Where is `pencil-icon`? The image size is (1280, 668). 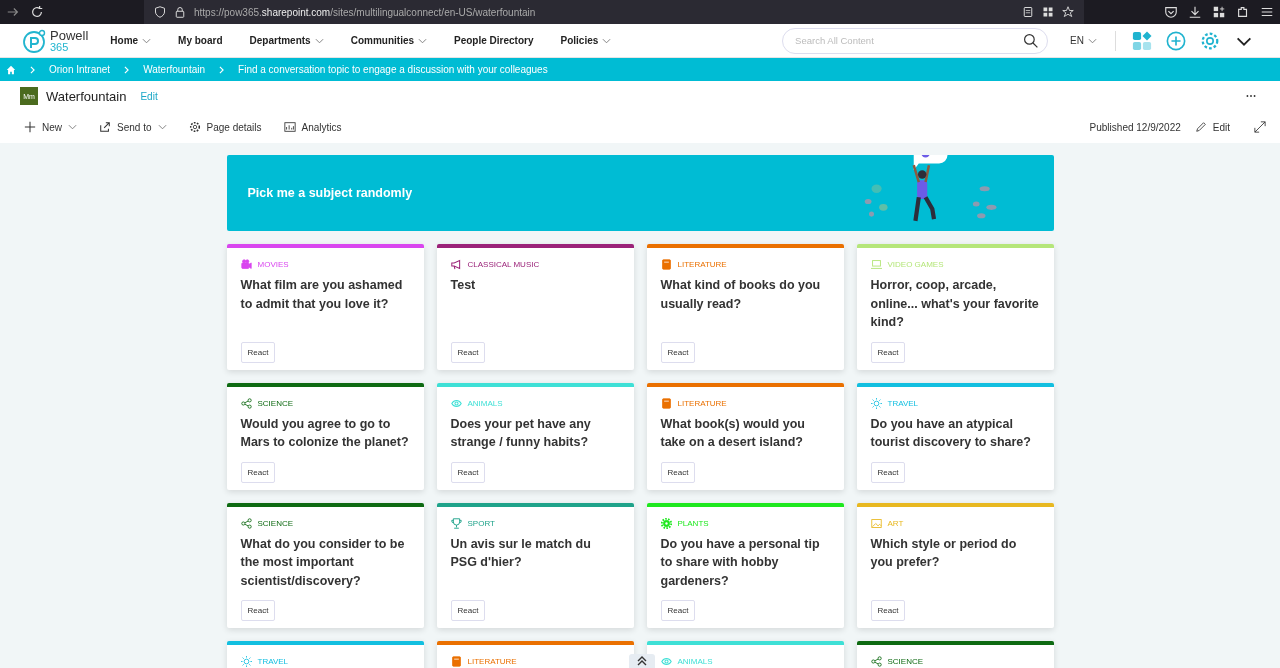
pencil-icon is located at coordinates (1200, 127).